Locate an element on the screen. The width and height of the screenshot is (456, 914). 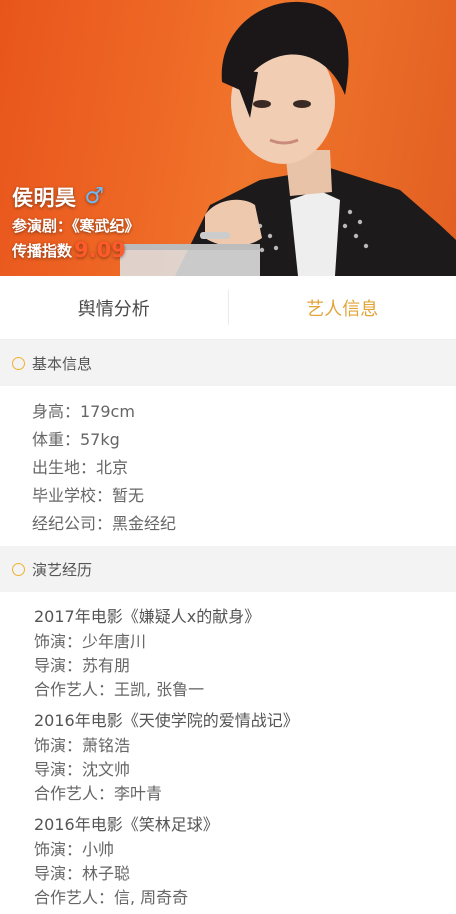
basic-info-birthplace: 出生地：北京 is located at coordinates (80, 467).